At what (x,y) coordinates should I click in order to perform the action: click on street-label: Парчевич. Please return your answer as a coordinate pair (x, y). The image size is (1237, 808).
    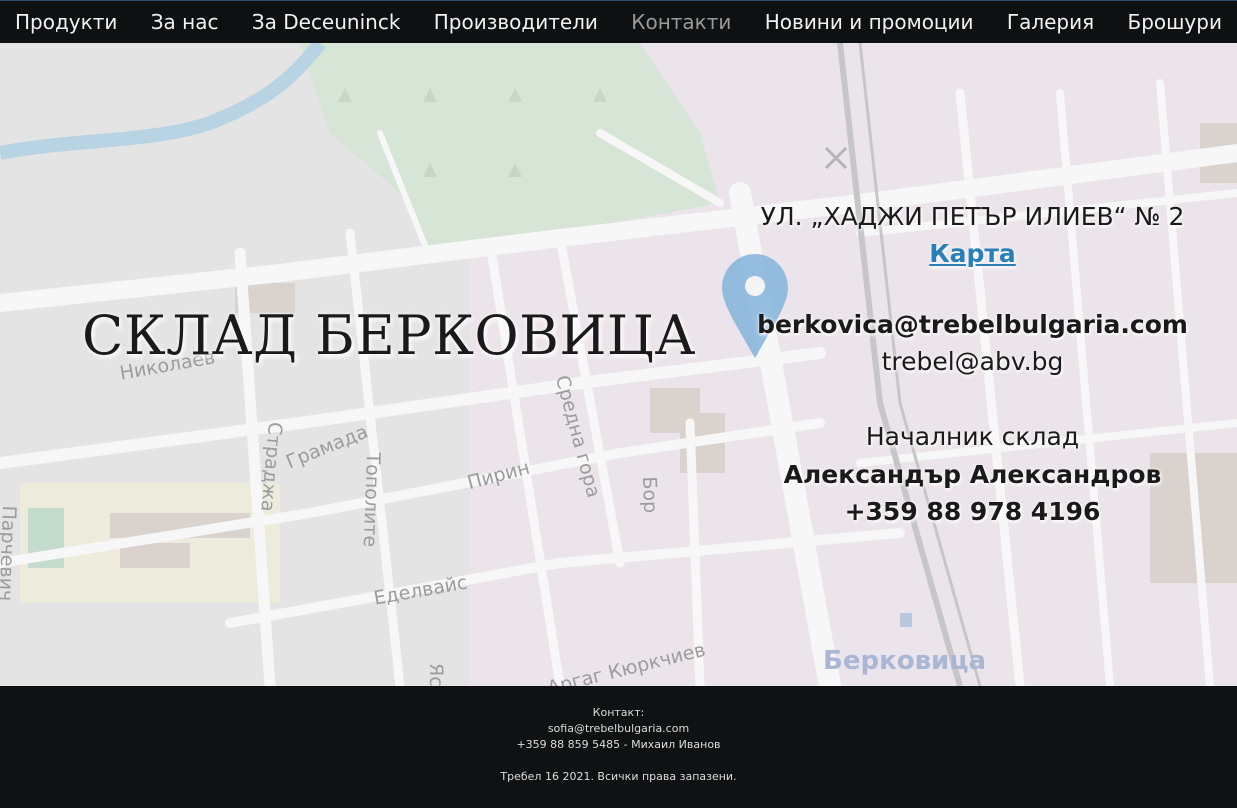
    Looking at the image, I should click on (10, 553).